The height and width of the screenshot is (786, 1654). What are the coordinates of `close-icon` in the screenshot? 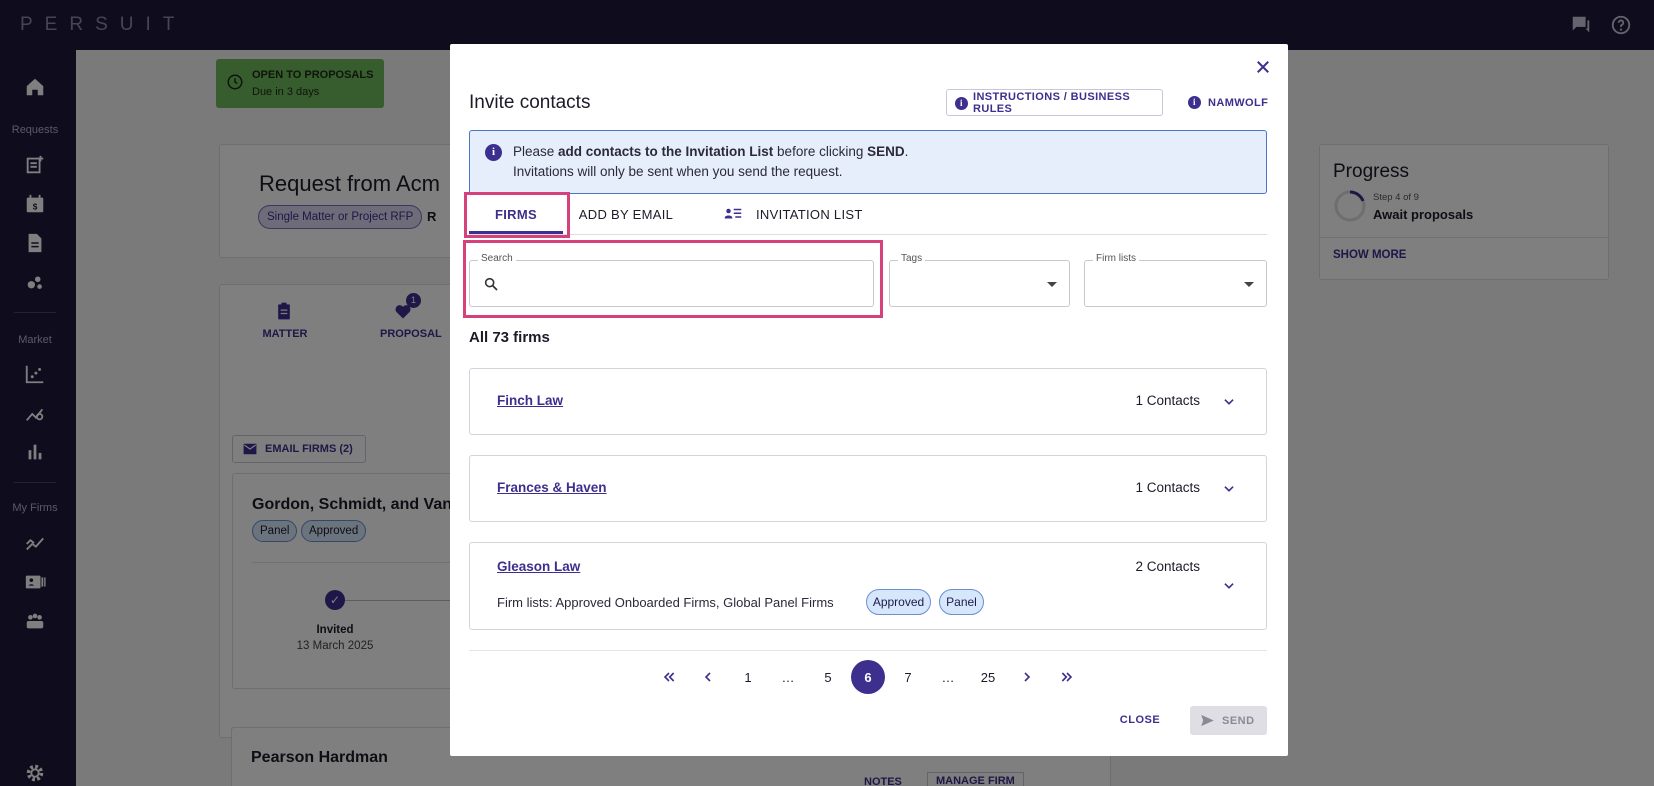 It's located at (1263, 67).